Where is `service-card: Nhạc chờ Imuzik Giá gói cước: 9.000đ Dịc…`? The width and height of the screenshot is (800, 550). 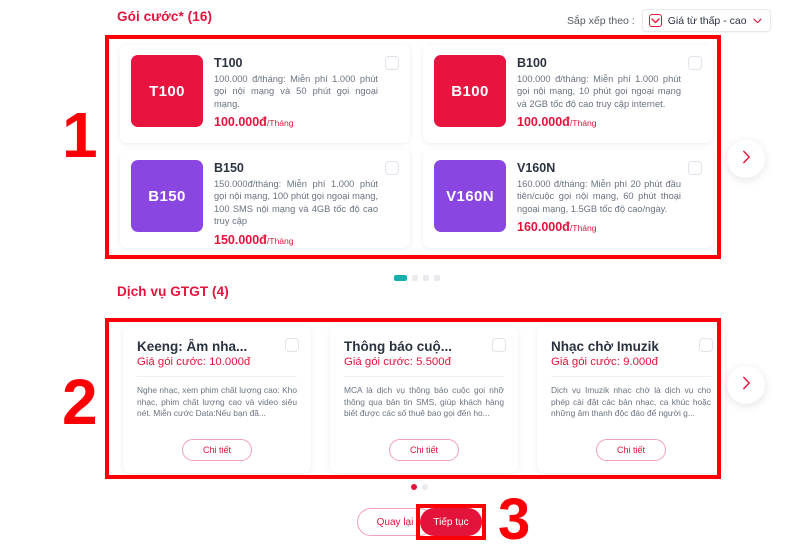
service-card: Nhạc chờ Imuzik Giá gói cước: 9.000đ Dịc… is located at coordinates (631, 399).